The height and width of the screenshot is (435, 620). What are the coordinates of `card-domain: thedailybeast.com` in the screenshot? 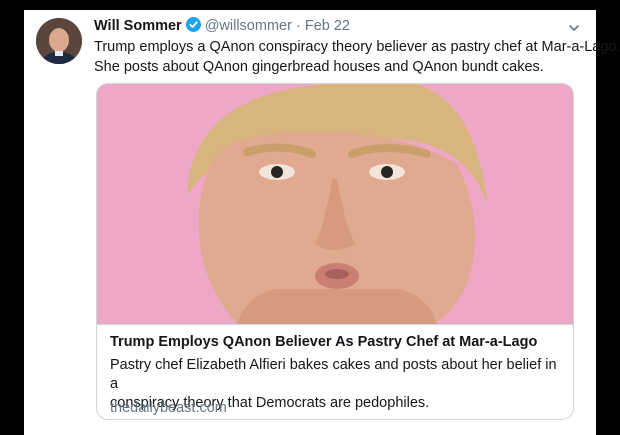 It's located at (168, 408).